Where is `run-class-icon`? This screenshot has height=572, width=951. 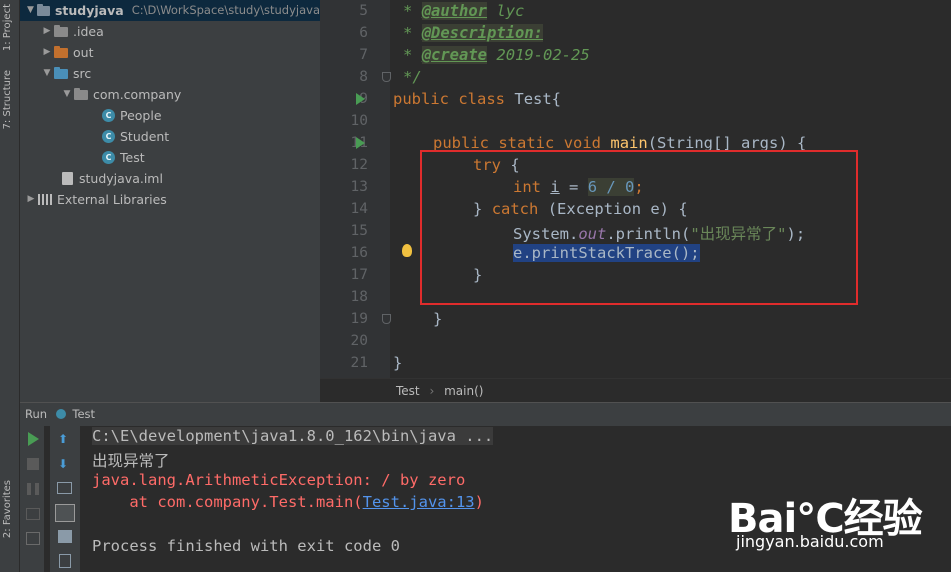
run-class-icon is located at coordinates (360, 99).